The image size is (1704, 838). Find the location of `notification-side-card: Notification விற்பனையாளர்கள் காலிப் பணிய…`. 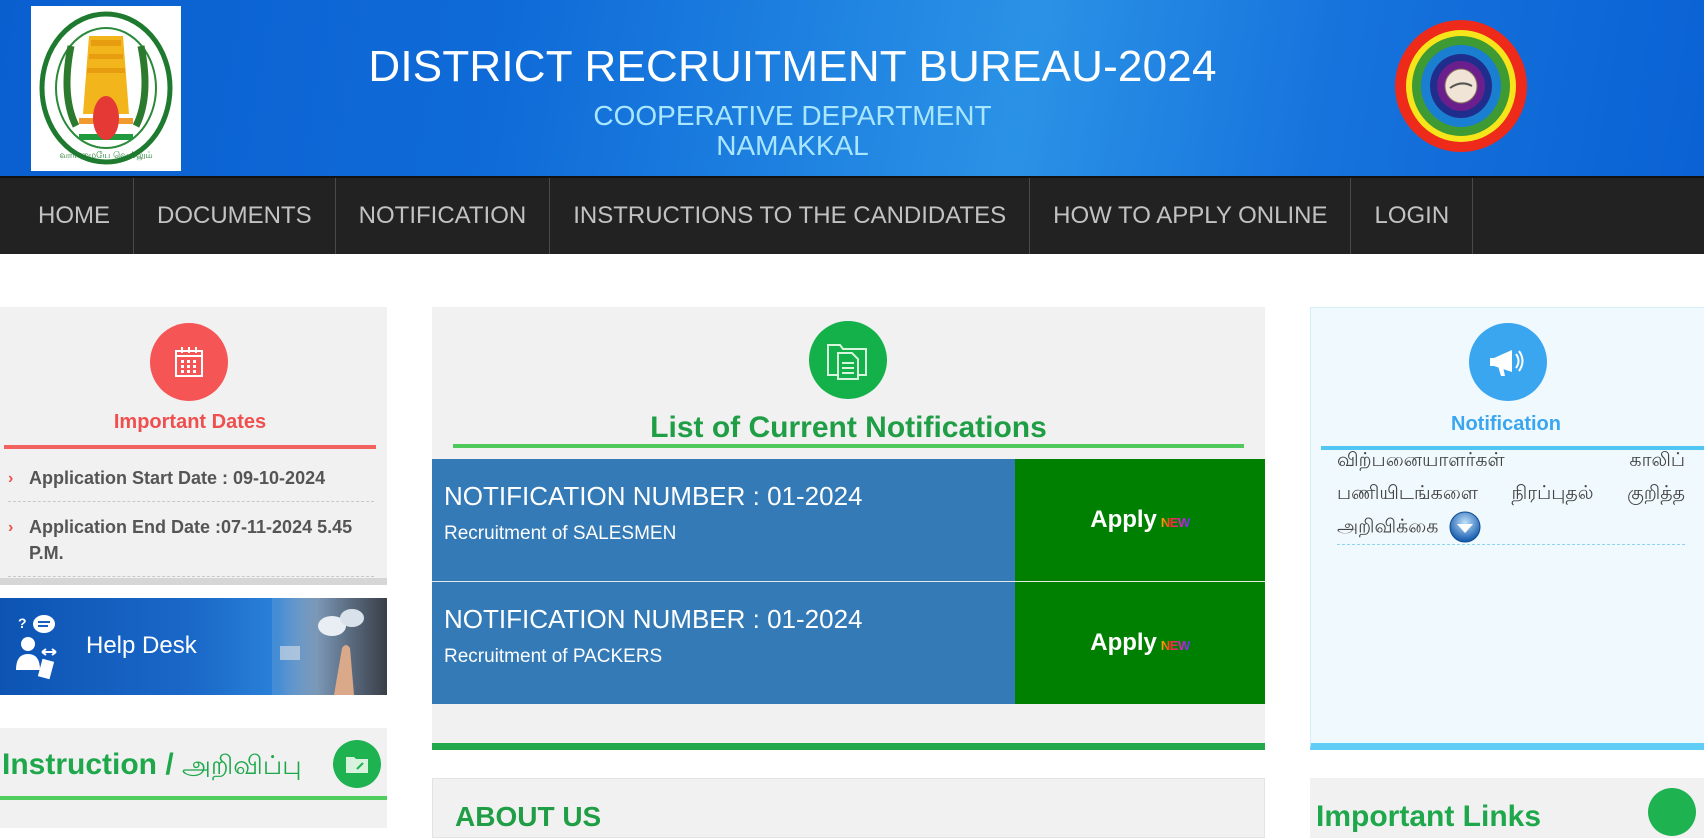

notification-side-card: Notification விற்பனையாளர்கள் காலிப் பணிய… is located at coordinates (1507, 528).